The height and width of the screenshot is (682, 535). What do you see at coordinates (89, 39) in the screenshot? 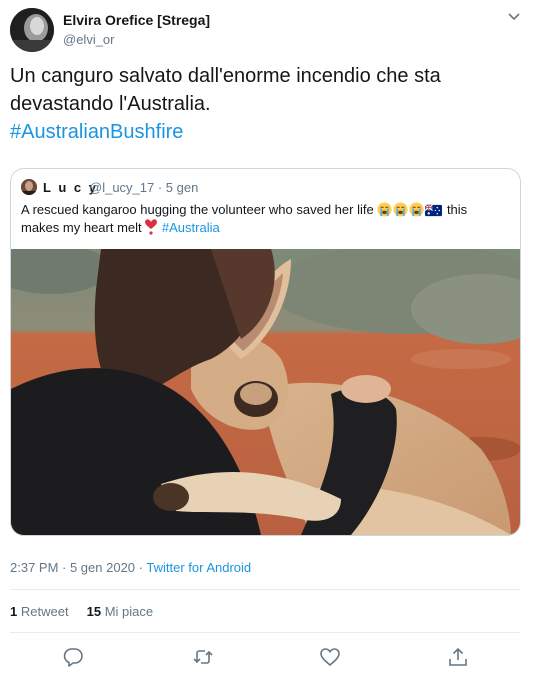
I see `author-handle: @elvi_or` at bounding box center [89, 39].